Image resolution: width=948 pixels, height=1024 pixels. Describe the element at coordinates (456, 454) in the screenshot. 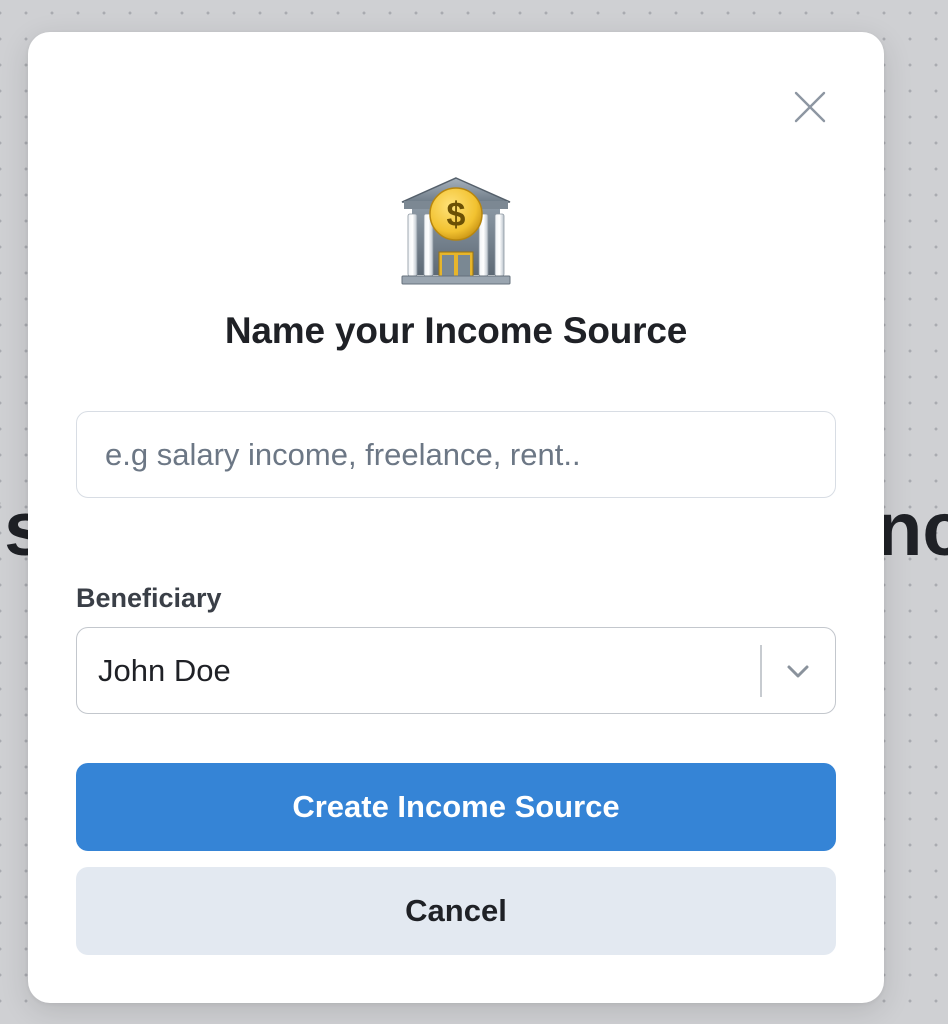

I see `income-source-name-input` at that location.